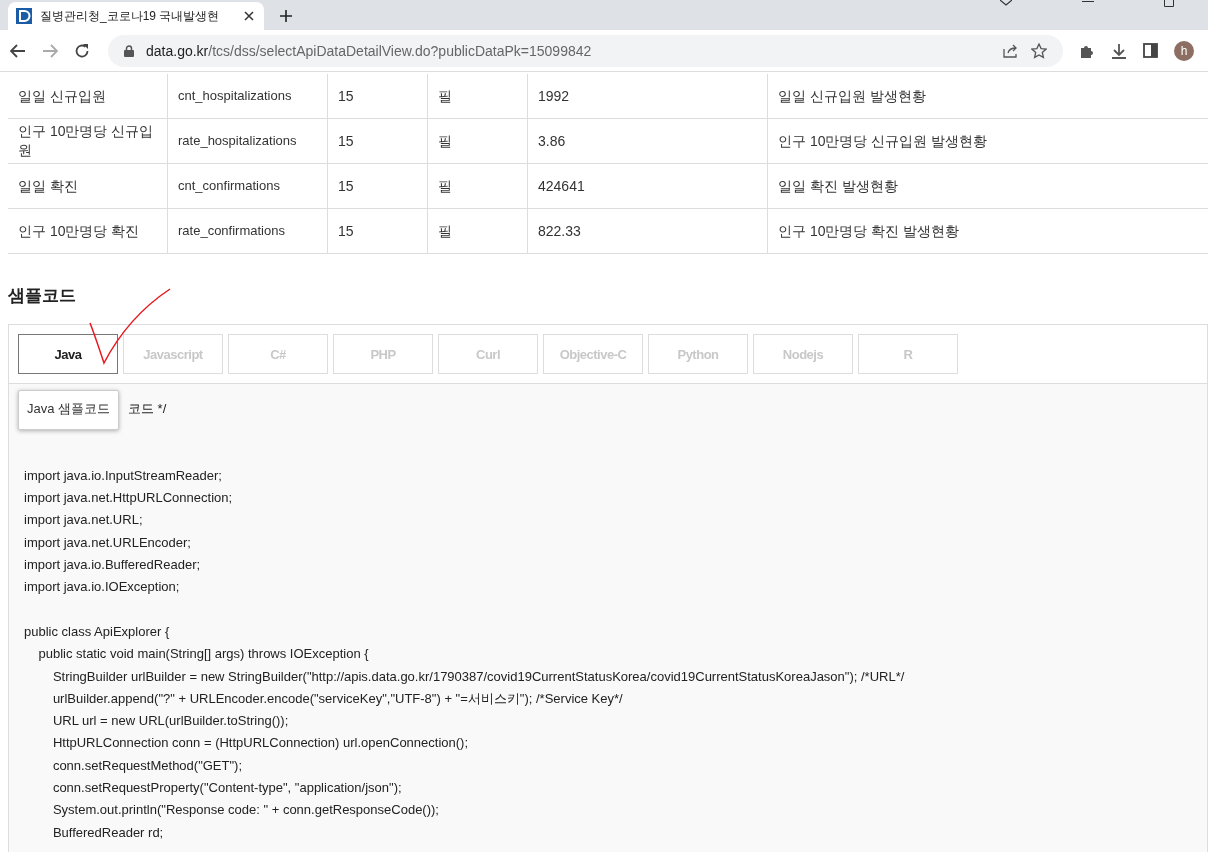  What do you see at coordinates (130, 16) in the screenshot?
I see `tab-title: 질병관리청_코로나19 국내발생현` at bounding box center [130, 16].